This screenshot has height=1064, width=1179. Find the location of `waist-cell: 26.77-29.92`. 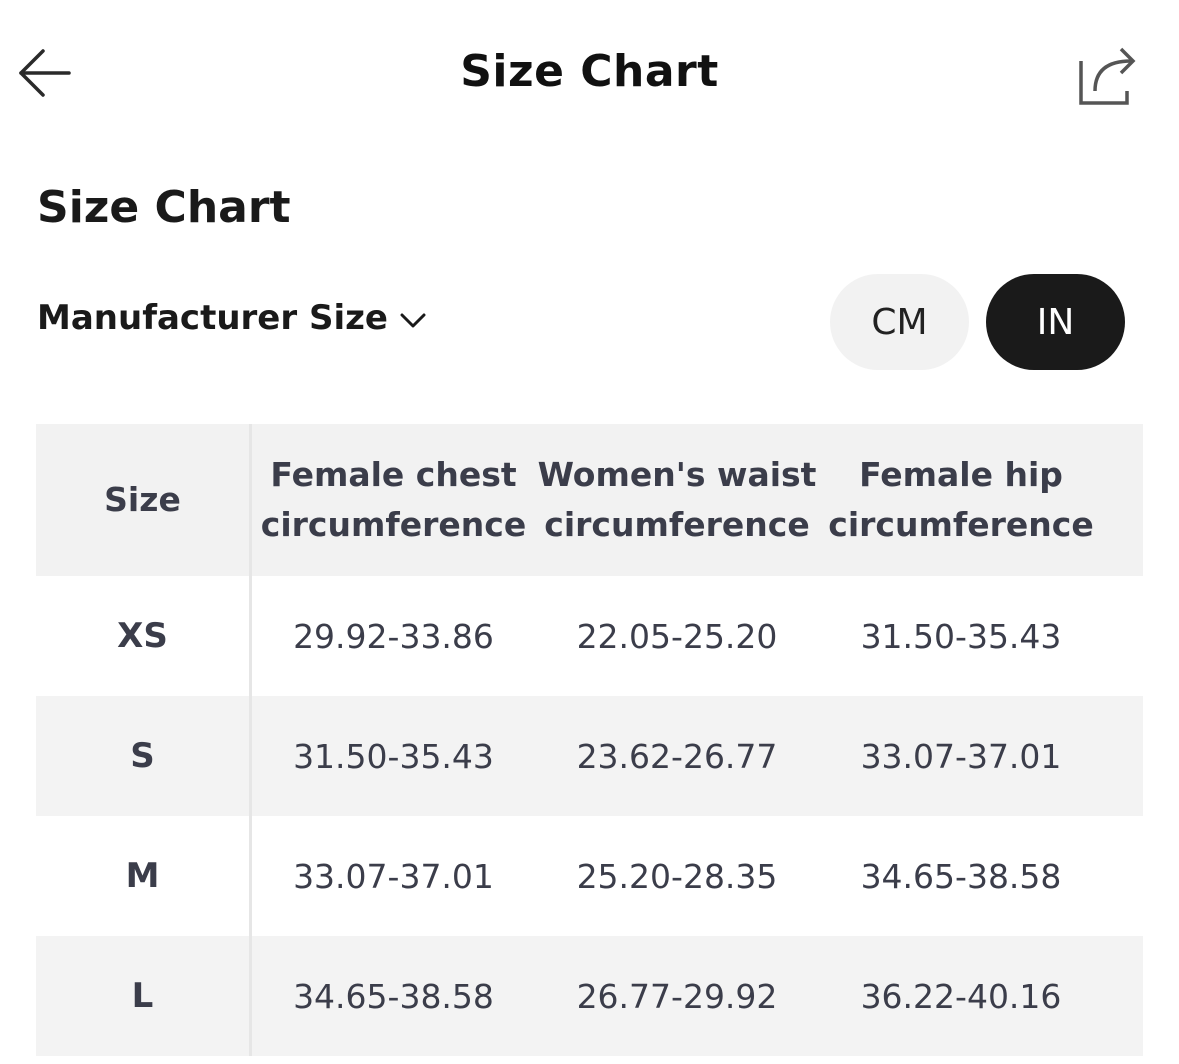

waist-cell: 26.77-29.92 is located at coordinates (677, 996).